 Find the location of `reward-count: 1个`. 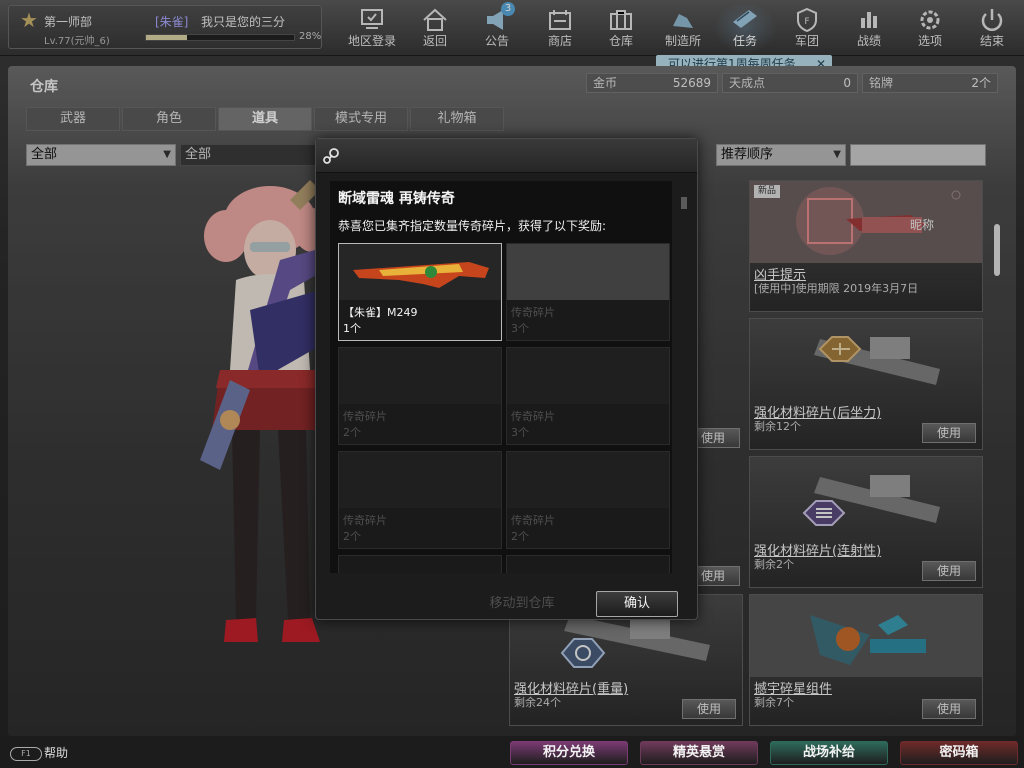

reward-count: 1个 is located at coordinates (352, 328).